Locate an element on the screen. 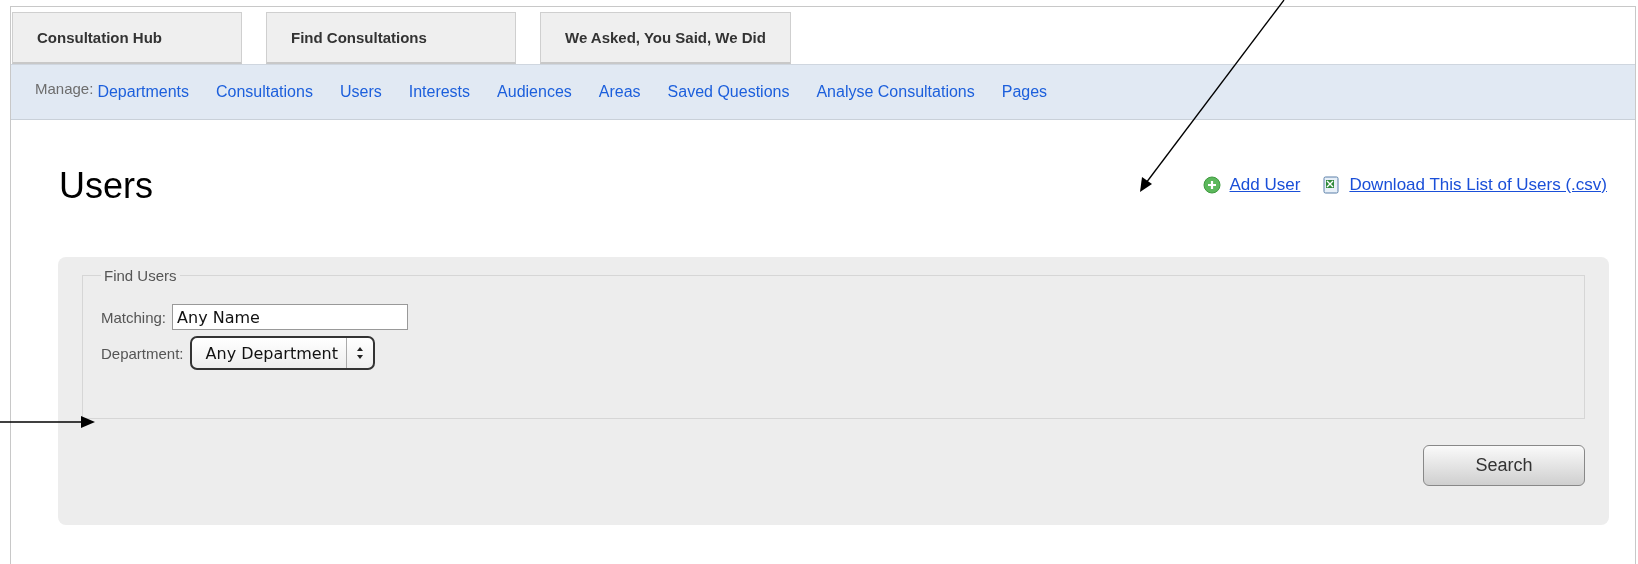  search-button: Search is located at coordinates (1504, 465).